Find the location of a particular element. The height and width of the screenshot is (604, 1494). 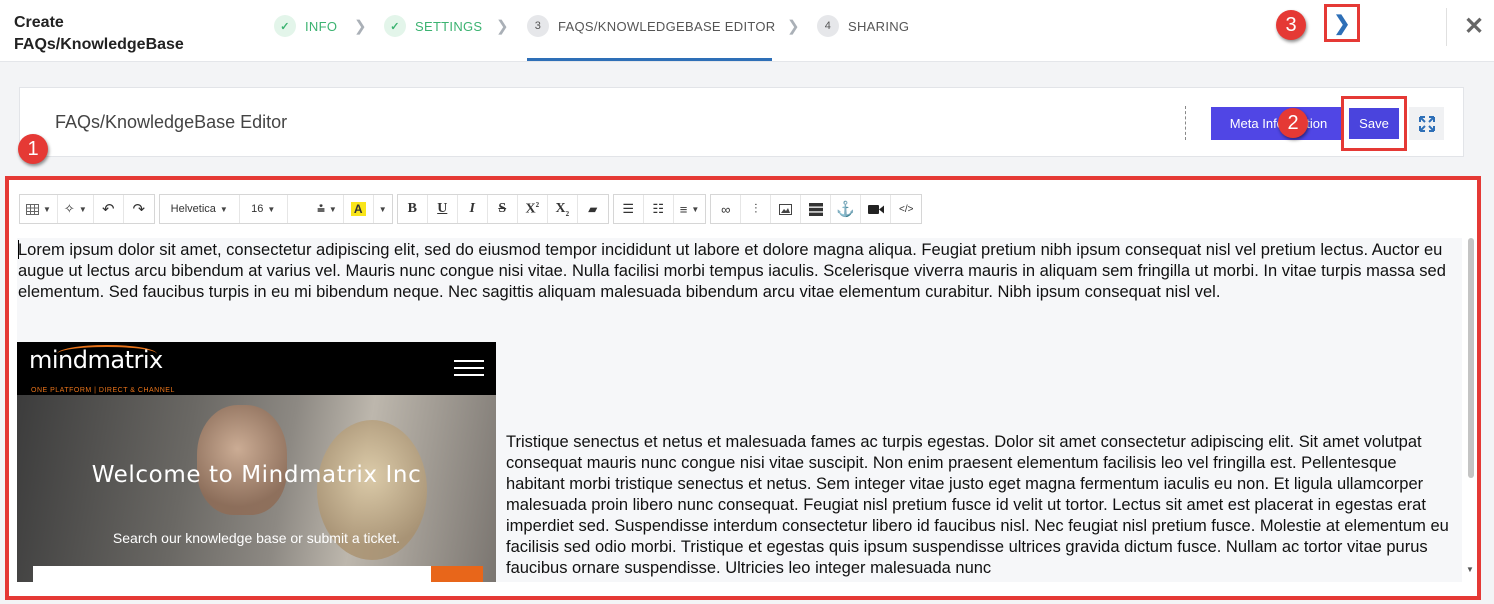

italic-button: I is located at coordinates (473, 209).